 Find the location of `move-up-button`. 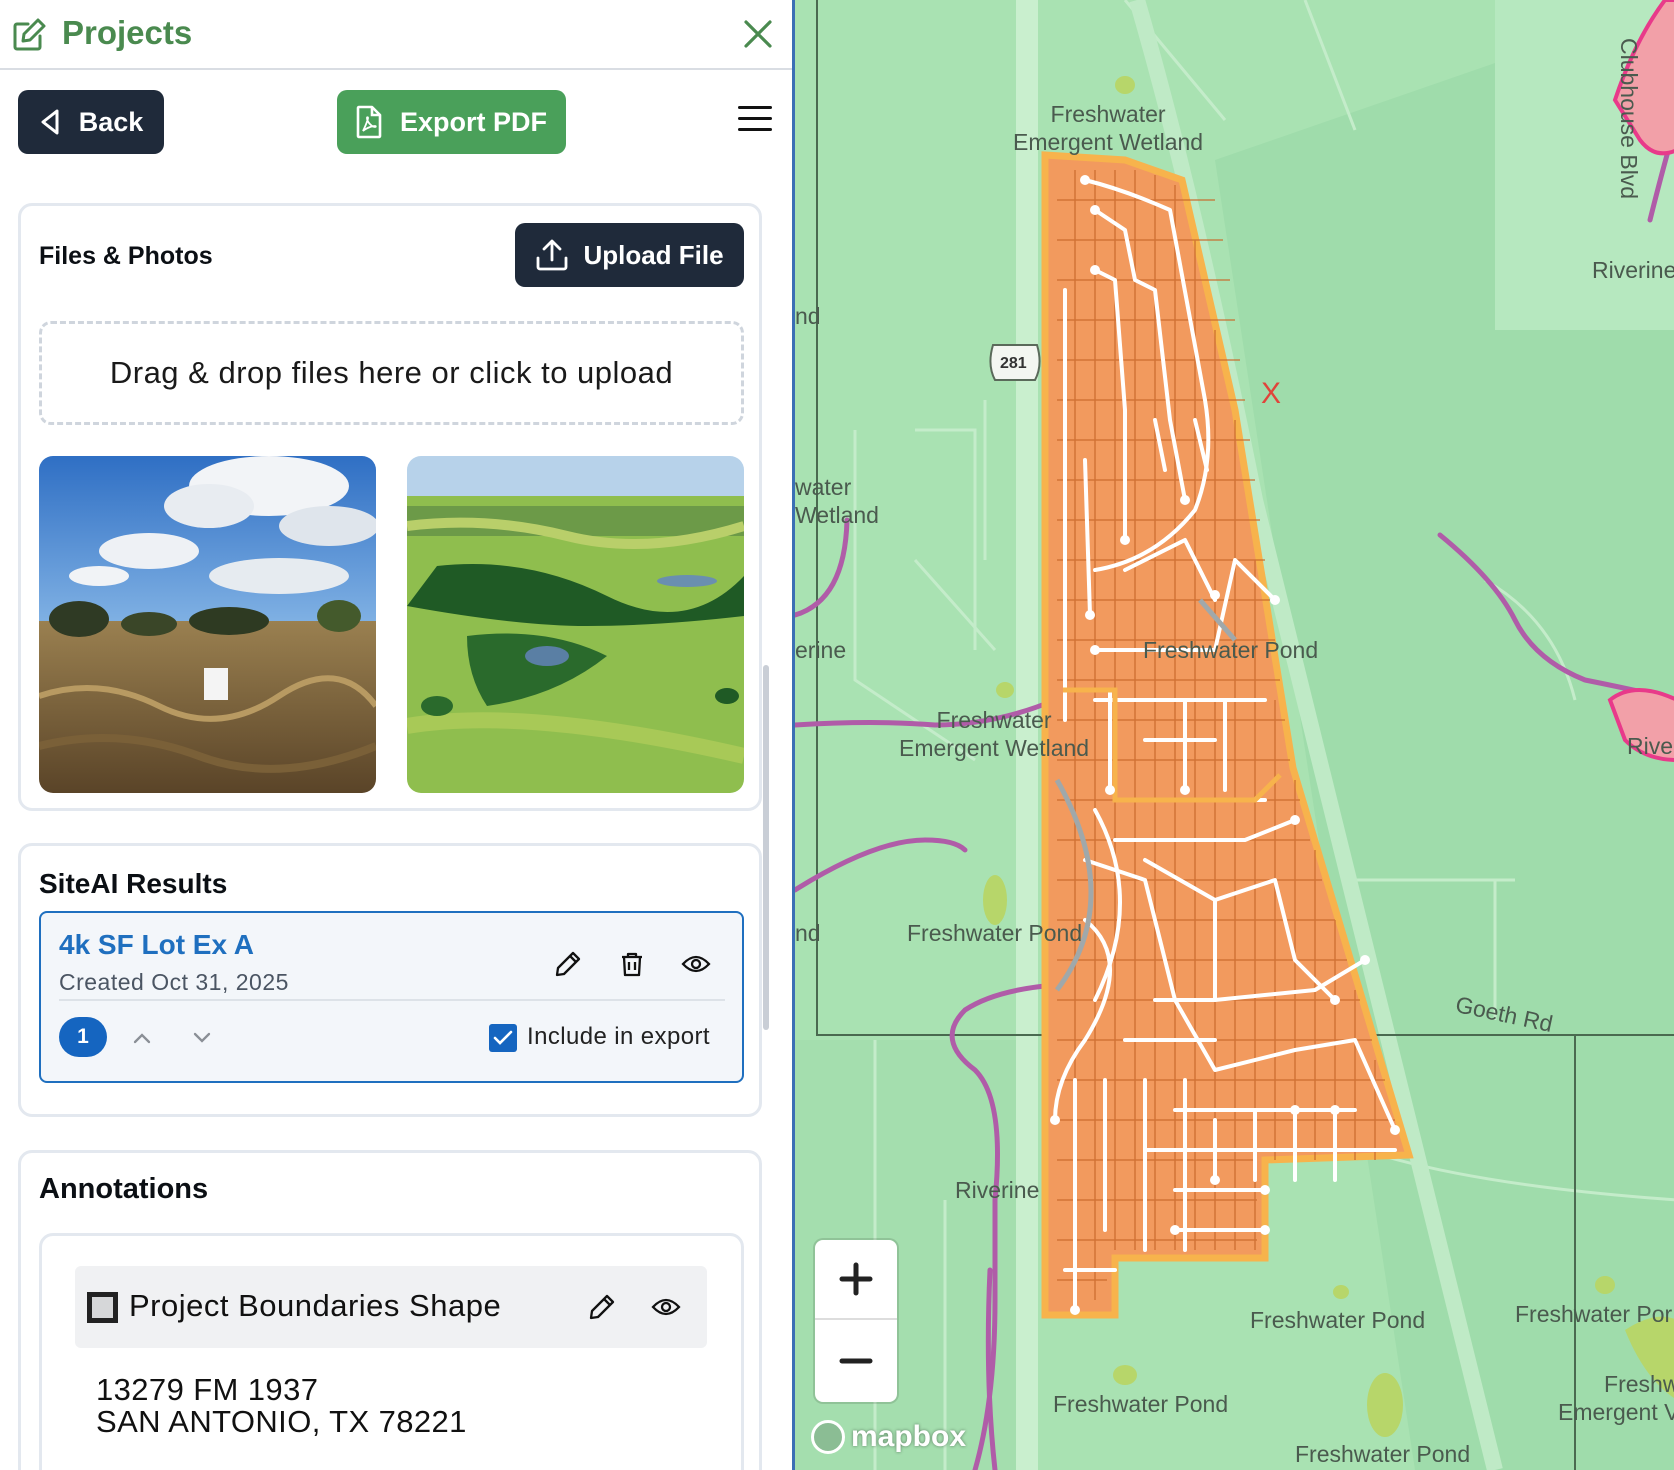

move-up-button is located at coordinates (142, 1038).